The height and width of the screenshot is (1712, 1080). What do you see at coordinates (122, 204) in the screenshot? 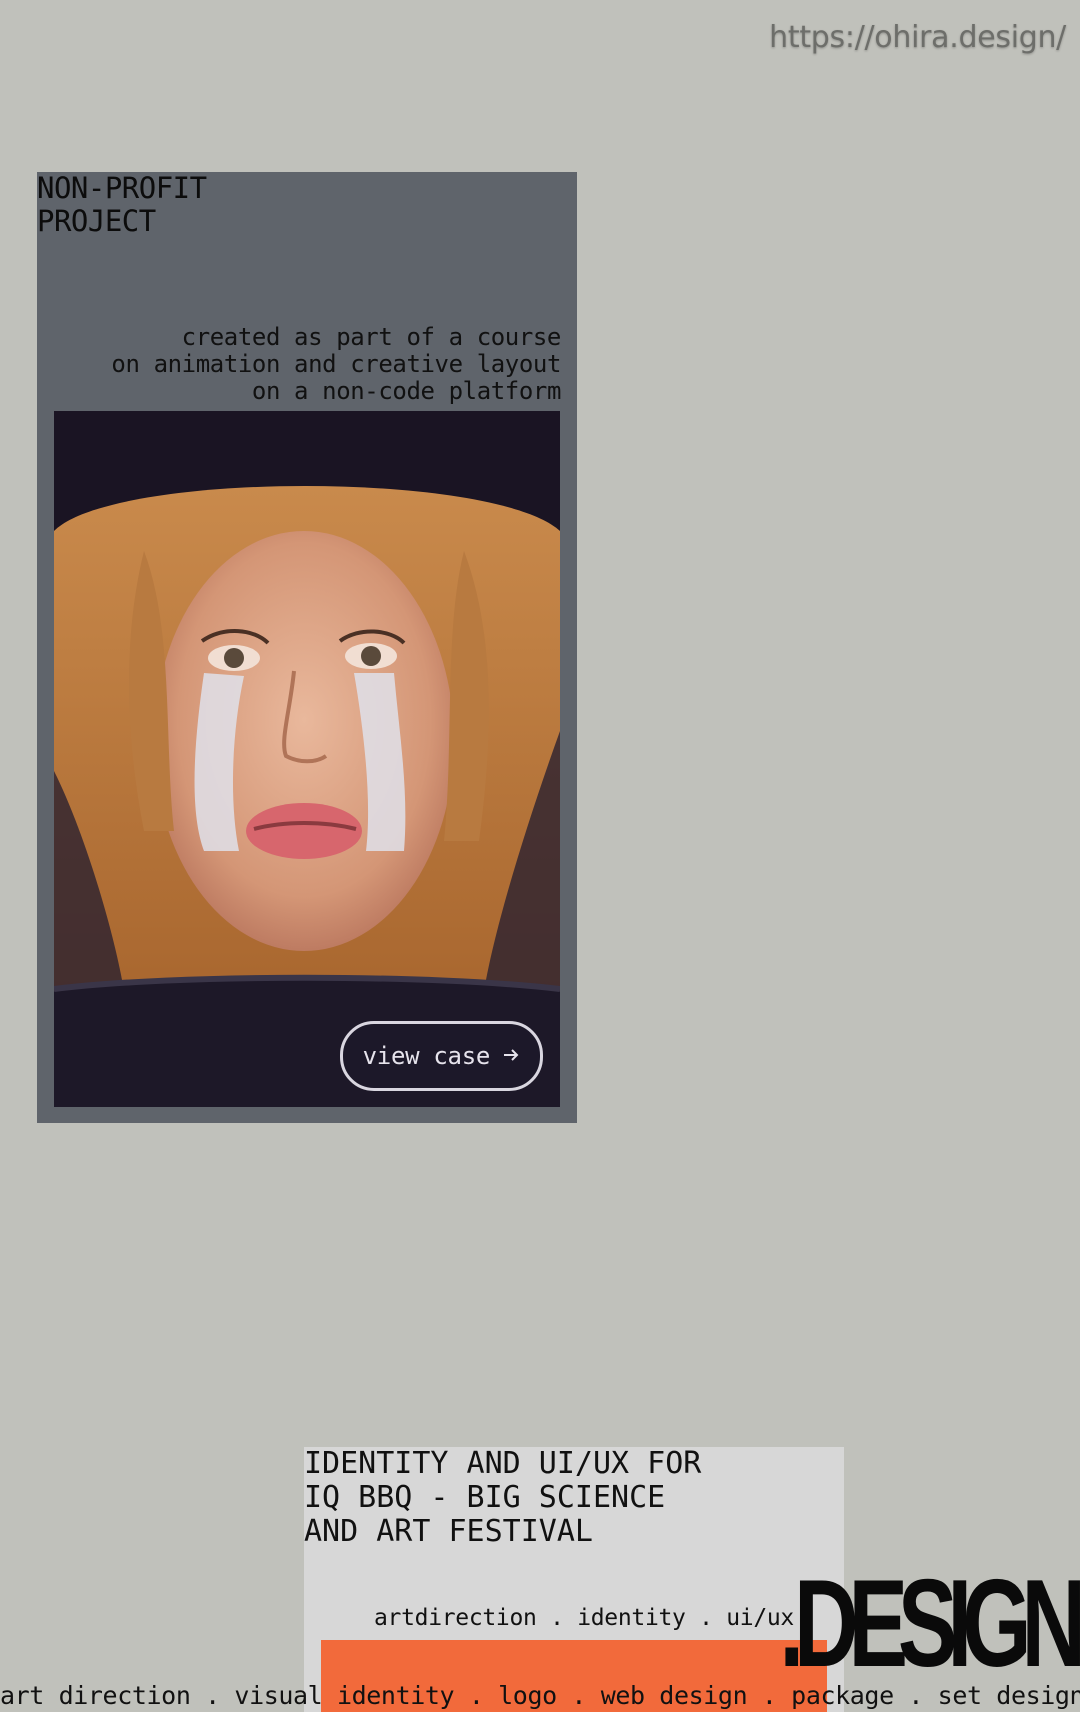
I see `project-title: NON-PROFIT PROJECT` at bounding box center [122, 204].